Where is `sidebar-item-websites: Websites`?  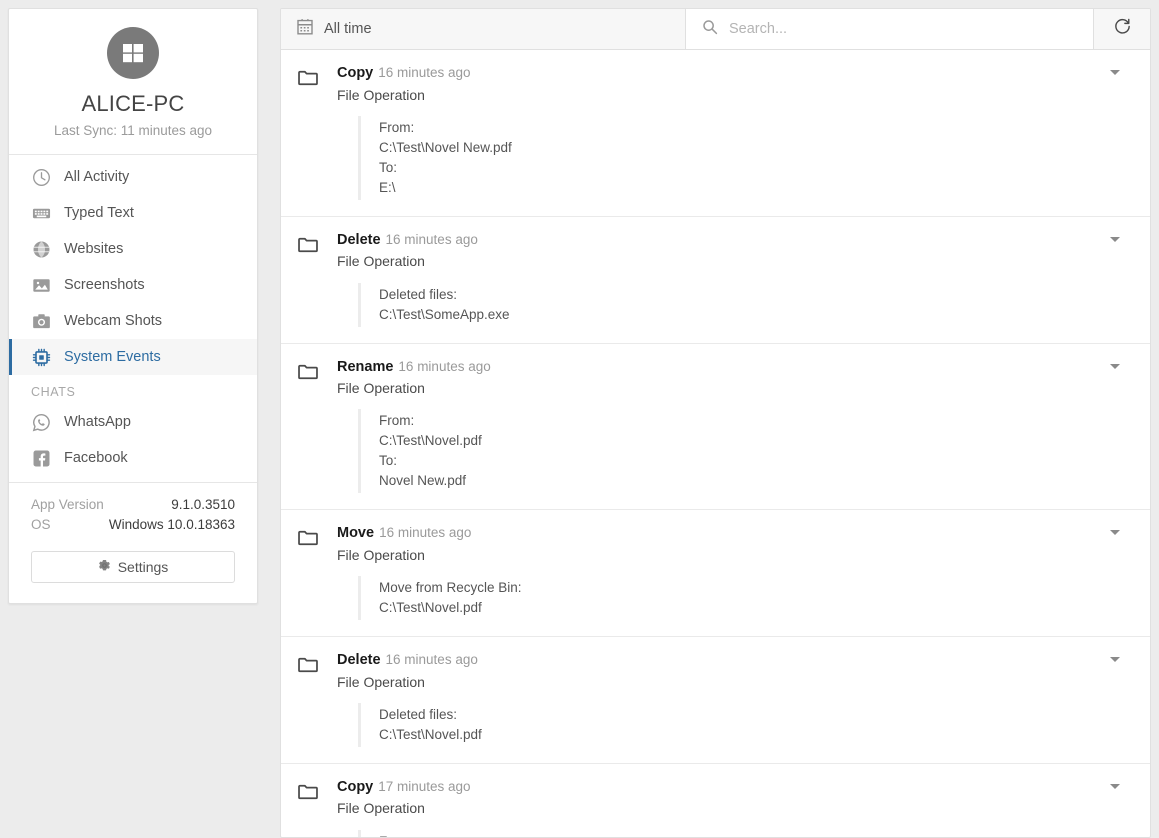 sidebar-item-websites: Websites is located at coordinates (133, 249).